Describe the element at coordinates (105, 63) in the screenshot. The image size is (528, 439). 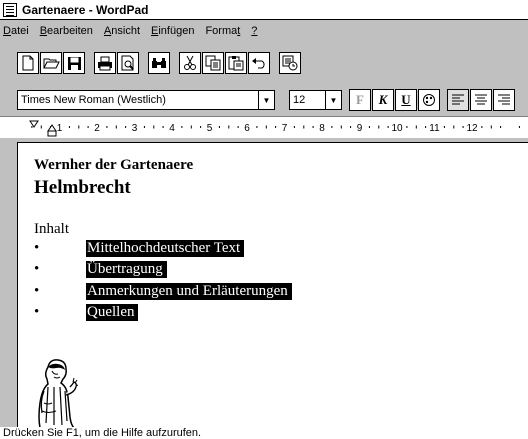
I see `print-icon` at that location.